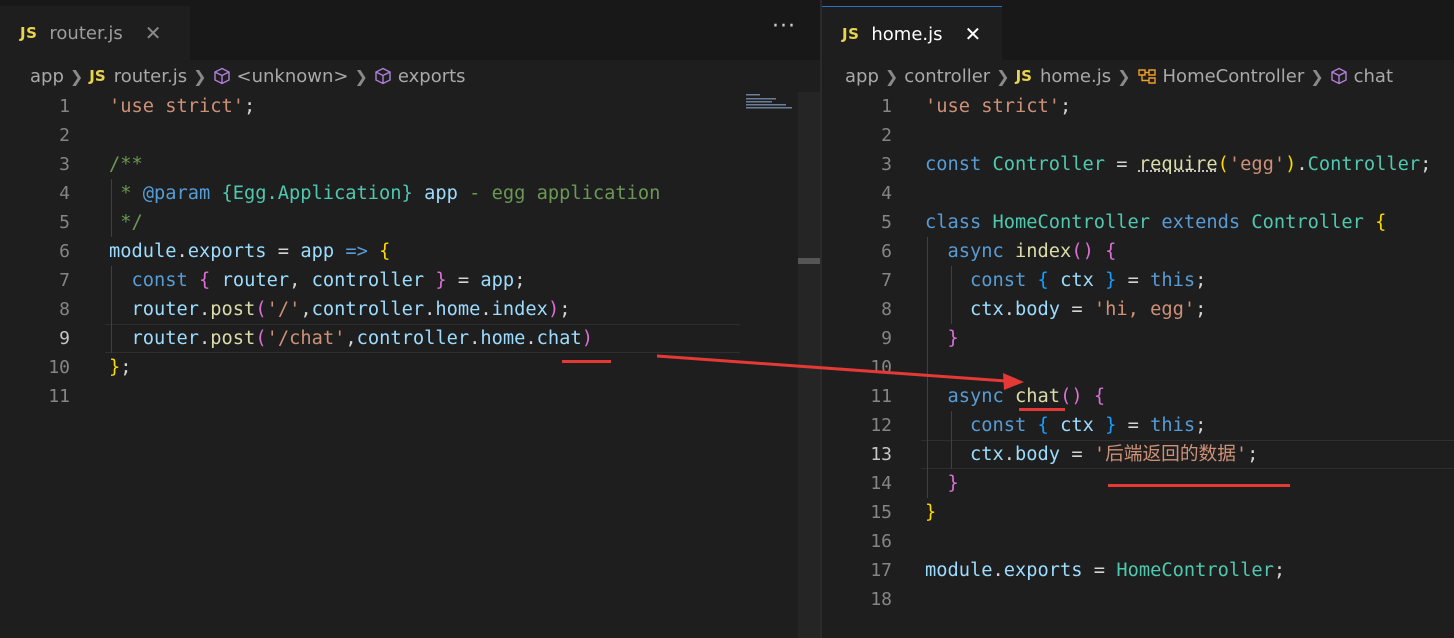 This screenshot has height=638, width=1454. I want to click on code-line: 10, so click(1138, 367).